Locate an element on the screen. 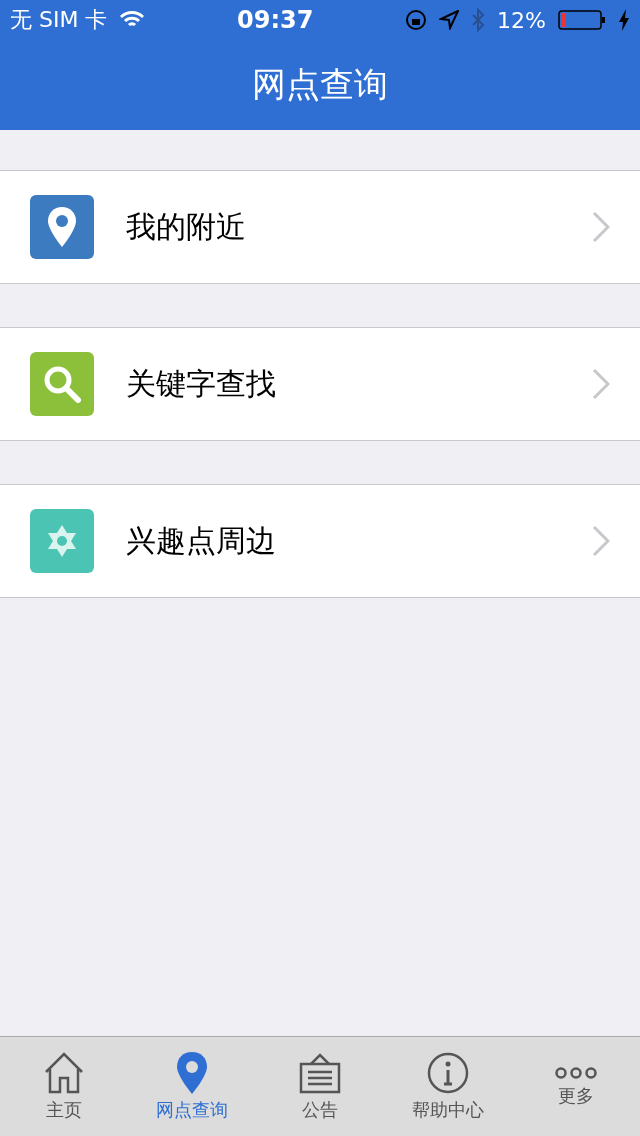 The image size is (640, 1136). menu-label: 关键字查找 is located at coordinates (201, 383).